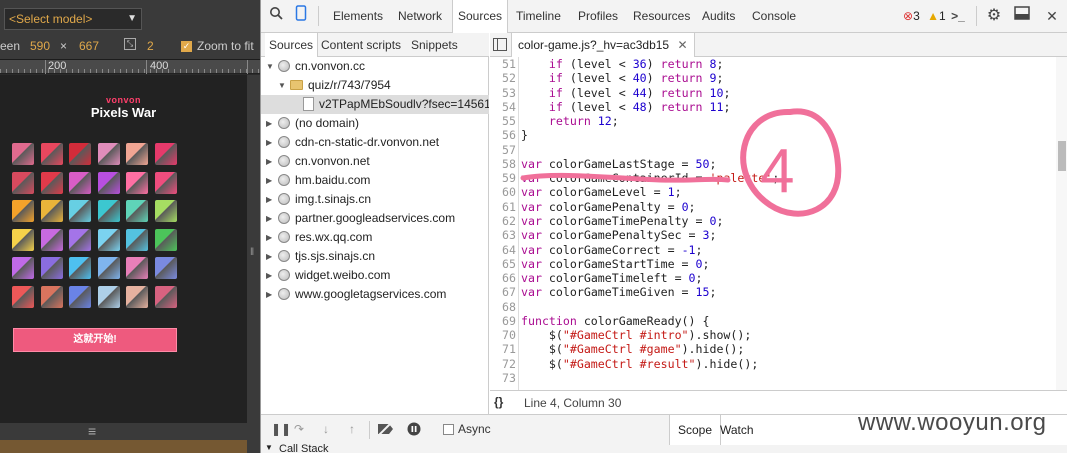 This screenshot has width=1067, height=454. Describe the element at coordinates (95, 340) in the screenshot. I see `start-button: 这就开始!` at that location.